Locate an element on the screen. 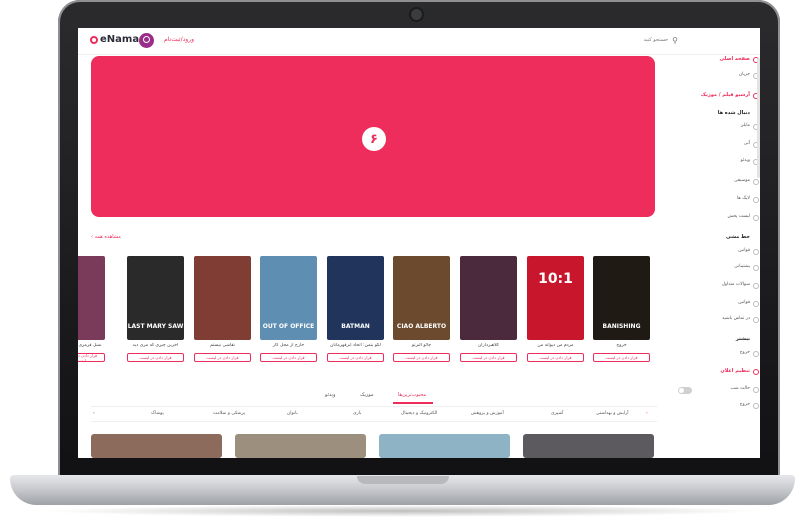 The image size is (805, 521). sidebar-item: ویدئو is located at coordinates (745, 160).